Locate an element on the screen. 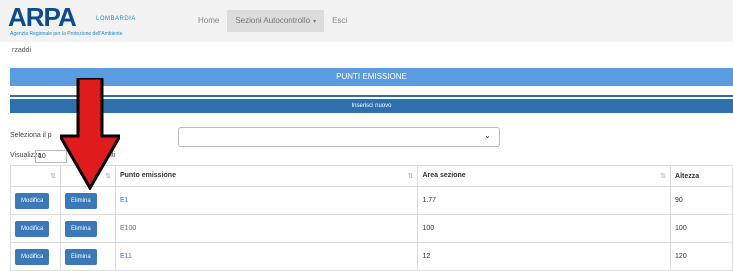  main-nav: Home Sezioni Autocontrollo ▾ Esci is located at coordinates (272, 21).